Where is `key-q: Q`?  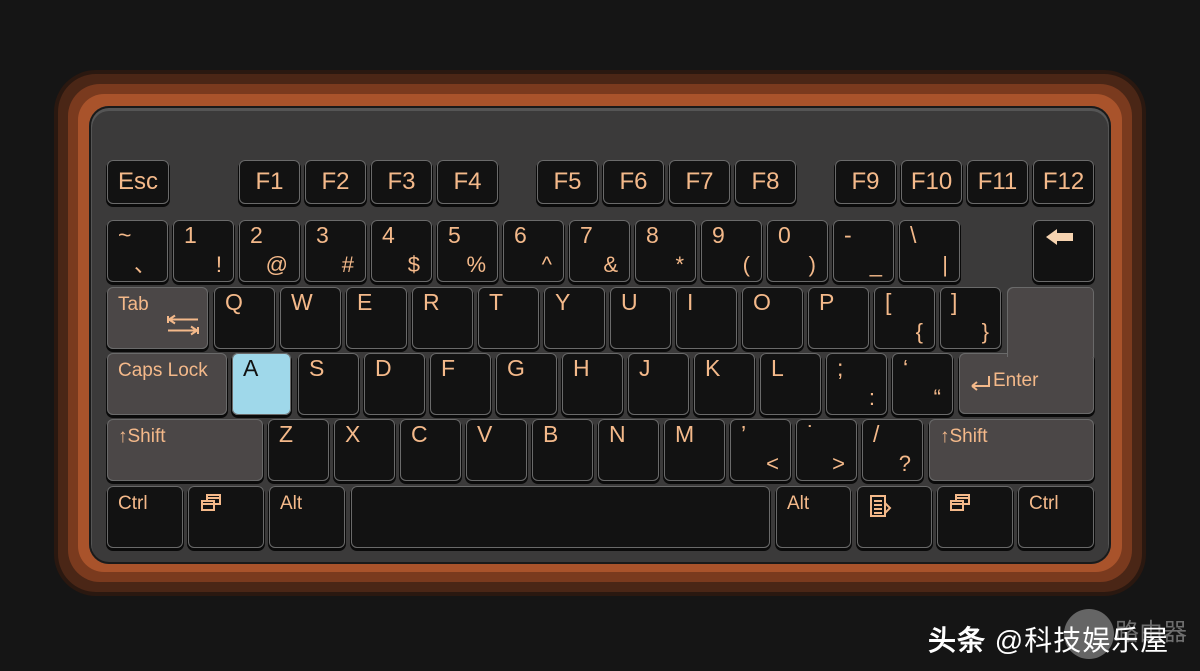 key-q: Q is located at coordinates (244, 318).